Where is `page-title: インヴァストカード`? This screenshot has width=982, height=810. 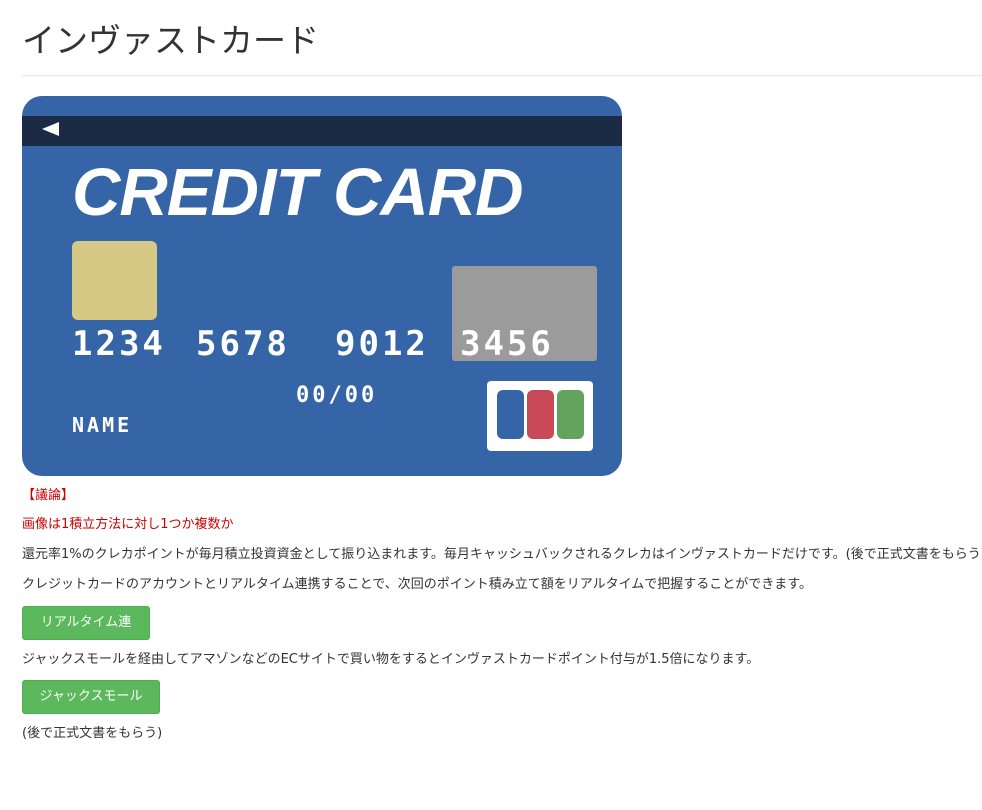 page-title: インヴァストカード is located at coordinates (170, 40).